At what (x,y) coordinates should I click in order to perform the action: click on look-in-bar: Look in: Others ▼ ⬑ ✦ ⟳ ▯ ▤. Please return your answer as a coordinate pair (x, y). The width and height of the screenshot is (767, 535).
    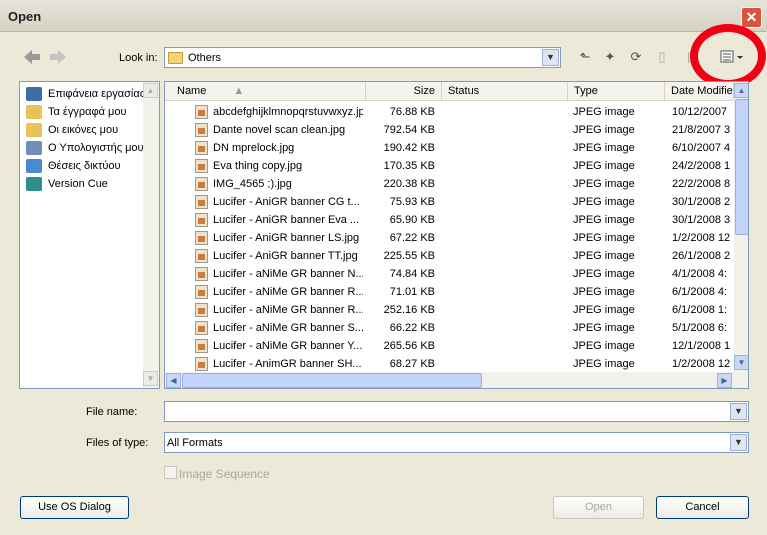
    Looking at the image, I should click on (383, 56).